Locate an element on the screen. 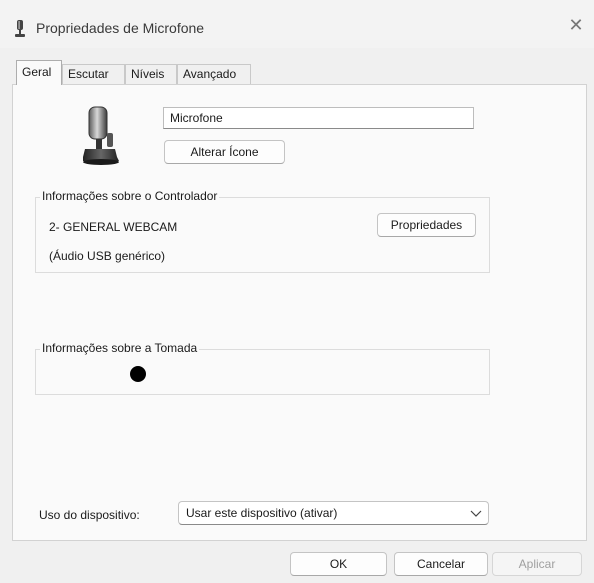 The height and width of the screenshot is (583, 594). jack-color-dot is located at coordinates (138, 374).